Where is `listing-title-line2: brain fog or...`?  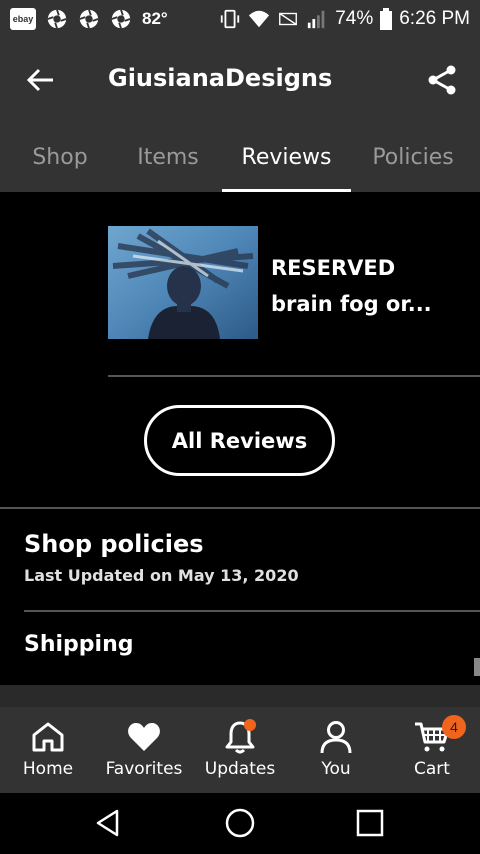 listing-title-line2: brain fog or... is located at coordinates (351, 304).